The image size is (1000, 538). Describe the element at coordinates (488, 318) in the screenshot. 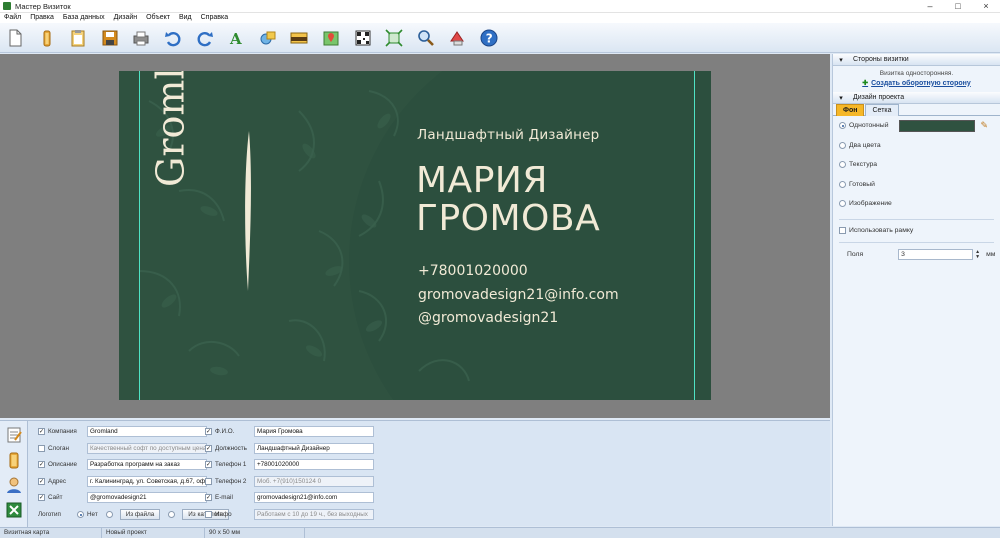

I see `card-social: @gromovadesign21` at that location.